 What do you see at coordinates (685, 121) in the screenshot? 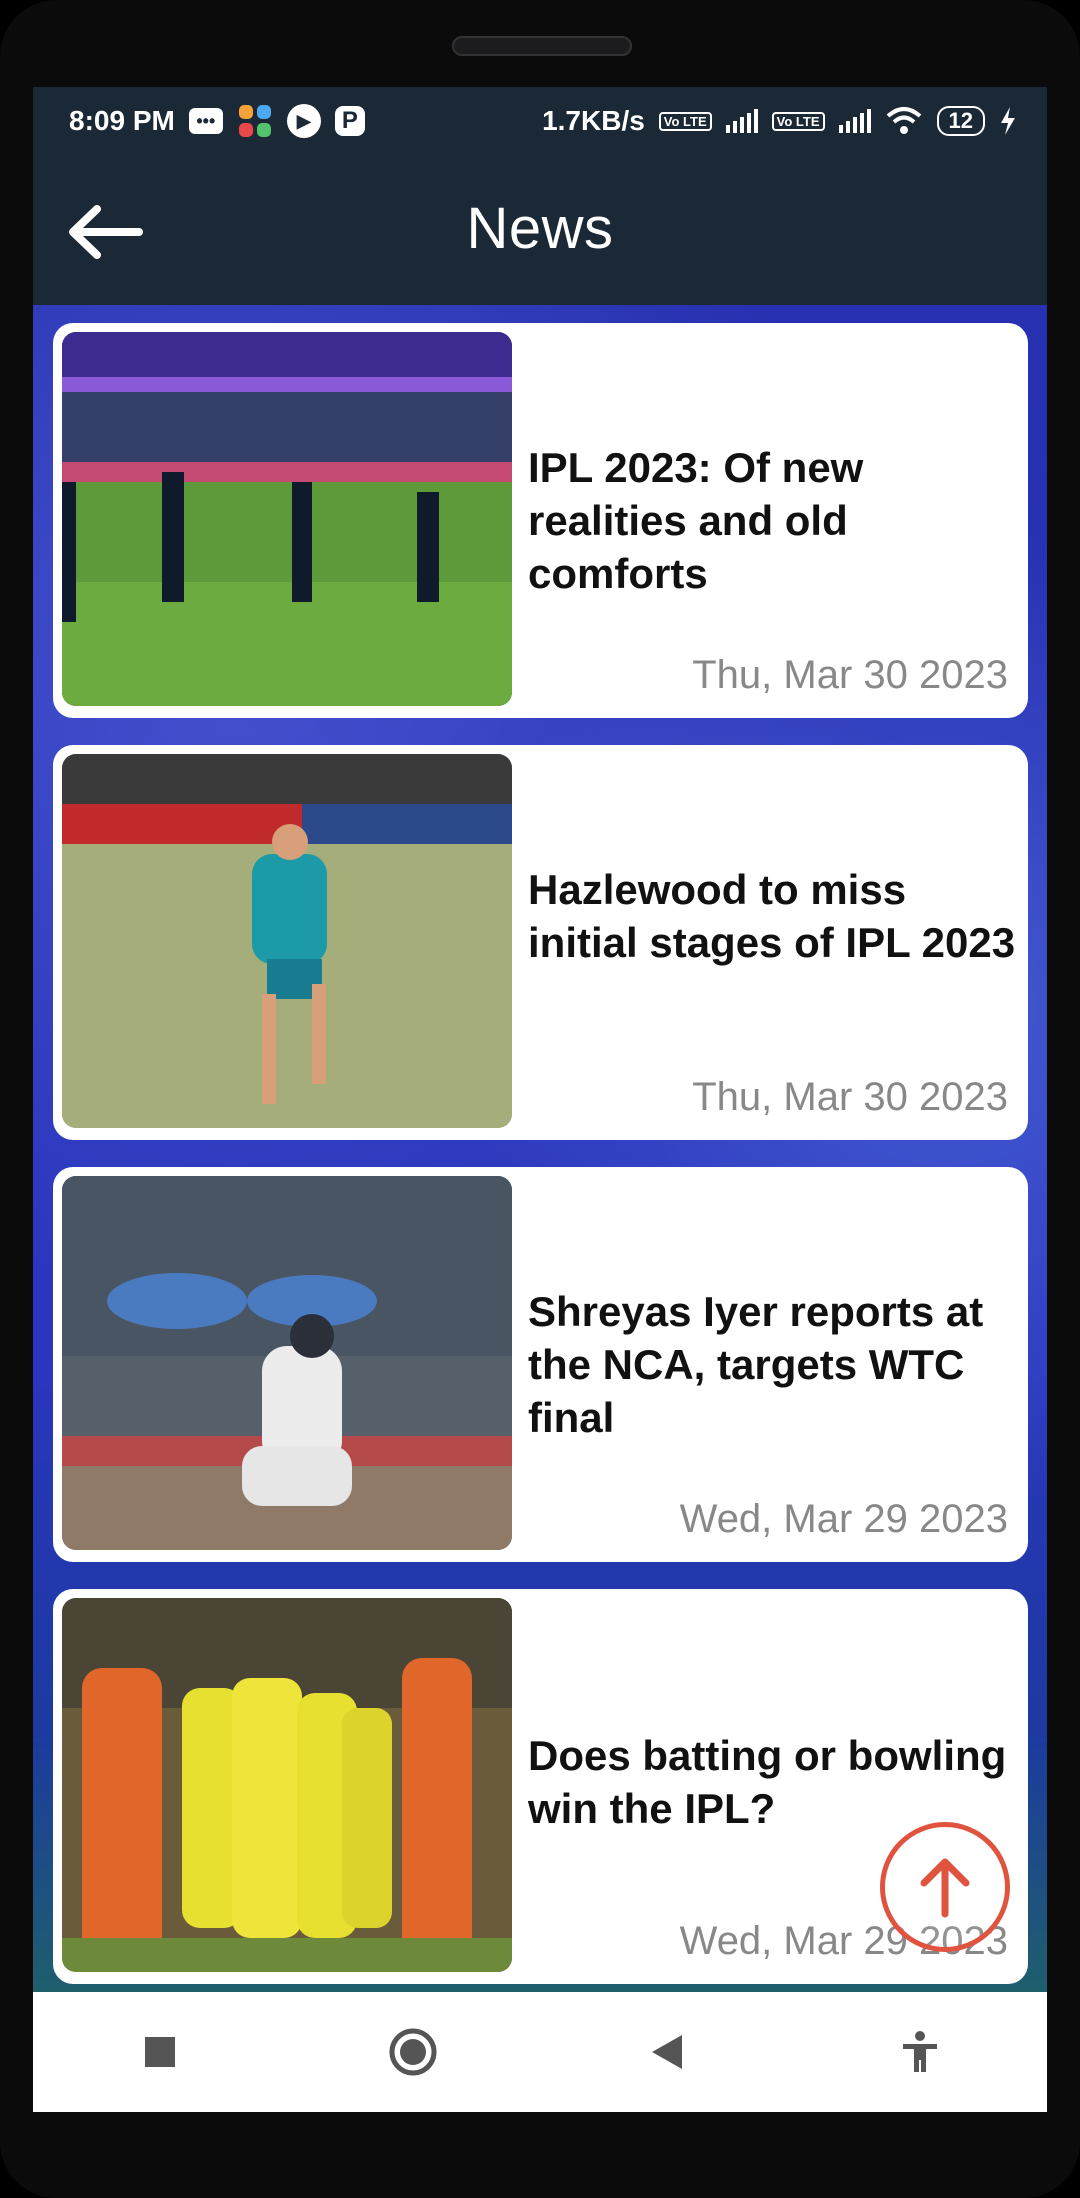
I see `volte-badge-1: Vo LTE` at bounding box center [685, 121].